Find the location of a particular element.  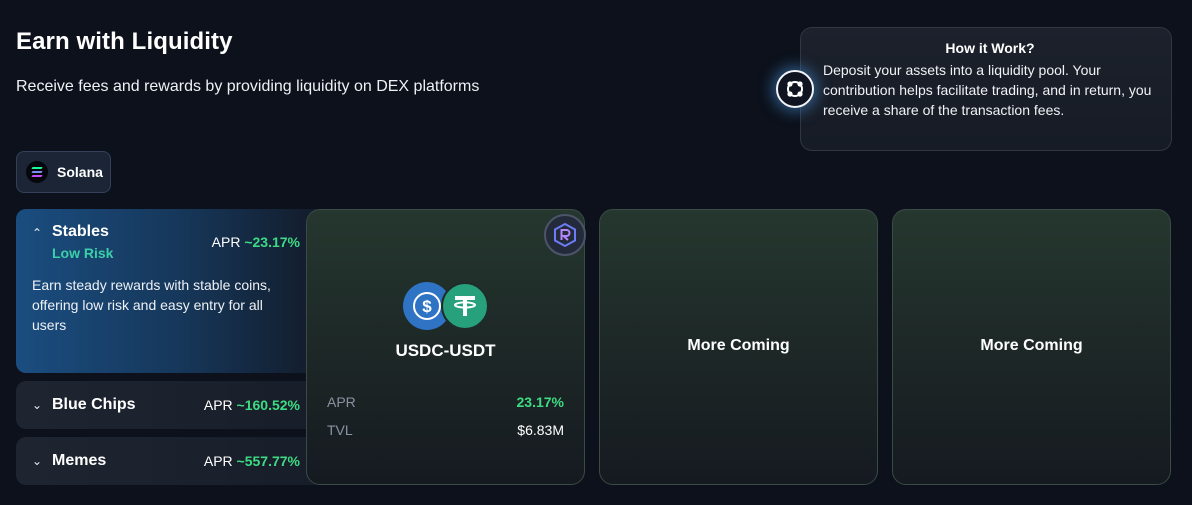

link-nodes-icon is located at coordinates (795, 89).